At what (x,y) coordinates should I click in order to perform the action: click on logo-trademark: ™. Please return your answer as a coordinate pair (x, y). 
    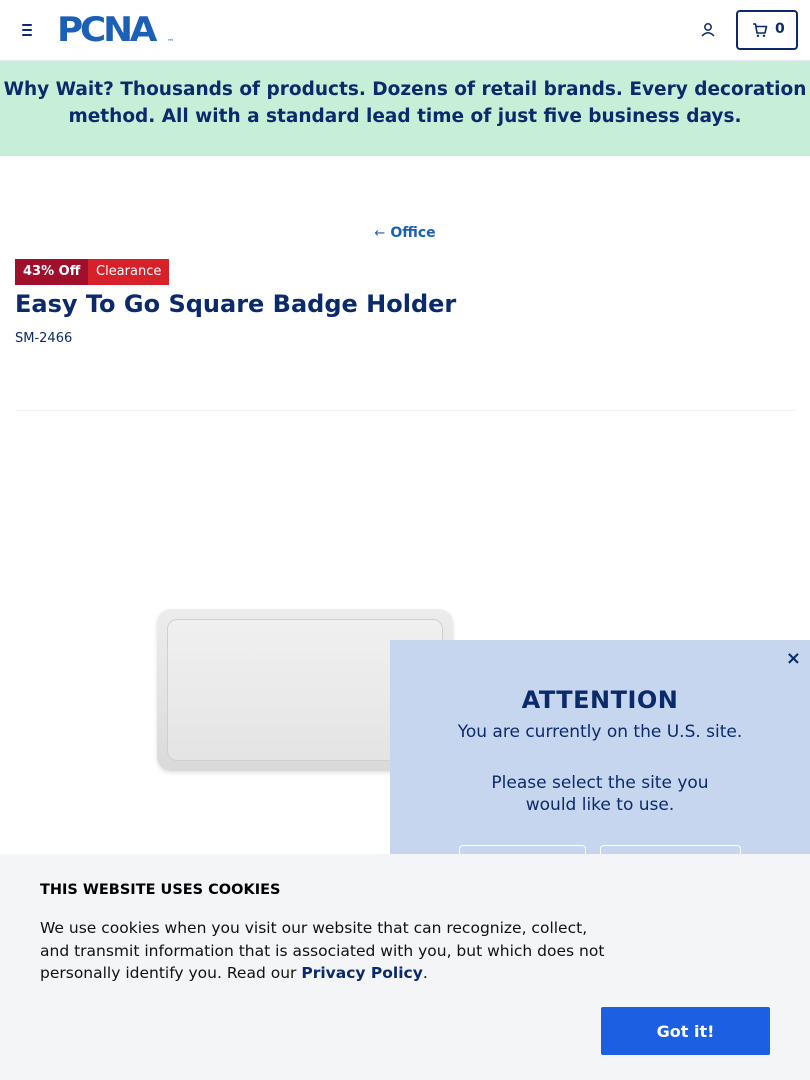
    Looking at the image, I should click on (170, 42).